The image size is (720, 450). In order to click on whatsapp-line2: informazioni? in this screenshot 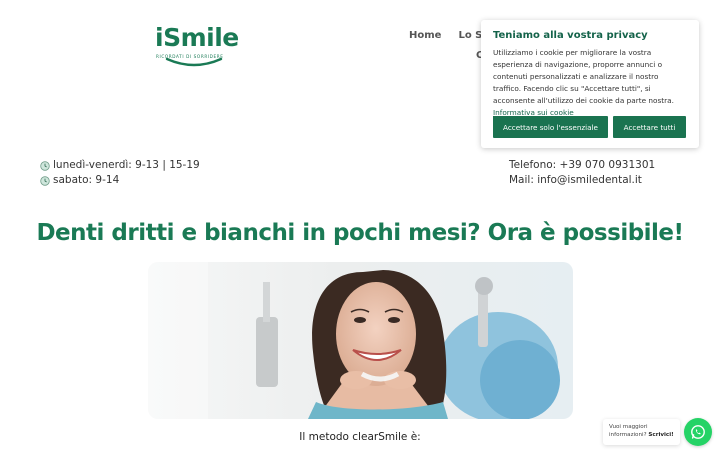, I will do `click(628, 435)`.